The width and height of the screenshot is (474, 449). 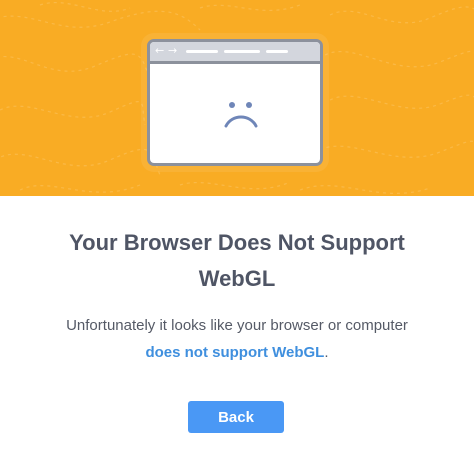 What do you see at coordinates (236, 417) in the screenshot?
I see `back-button: Back` at bounding box center [236, 417].